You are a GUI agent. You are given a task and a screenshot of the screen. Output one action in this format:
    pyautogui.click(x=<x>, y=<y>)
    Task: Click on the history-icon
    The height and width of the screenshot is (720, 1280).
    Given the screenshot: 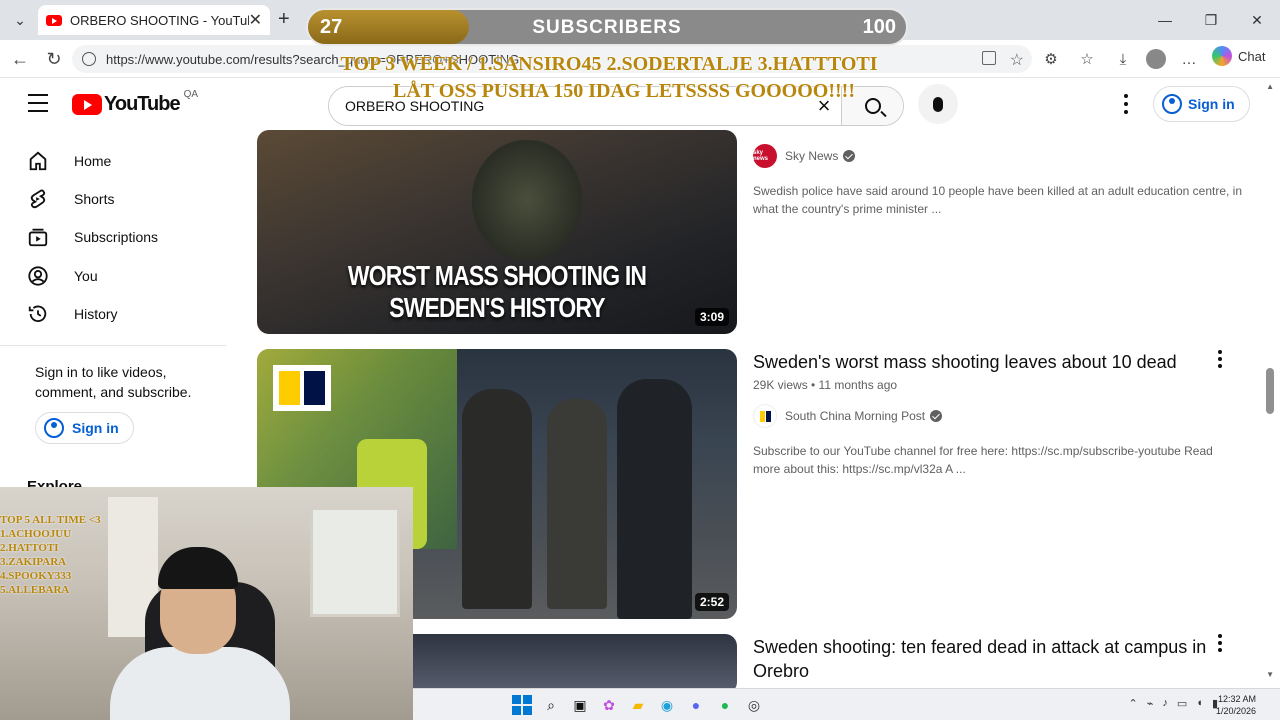 What is the action you would take?
    pyautogui.click(x=38, y=314)
    